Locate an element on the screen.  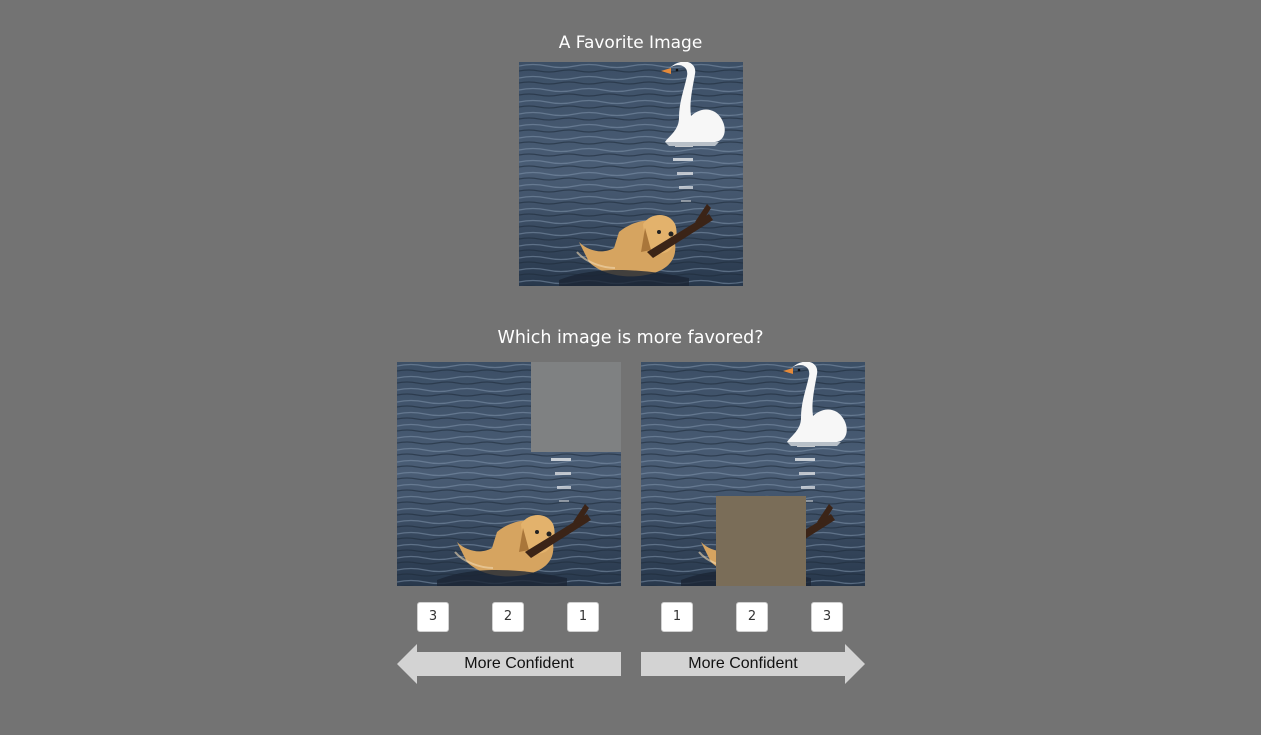
reference-title: A Favorite Image is located at coordinates (630, 43).